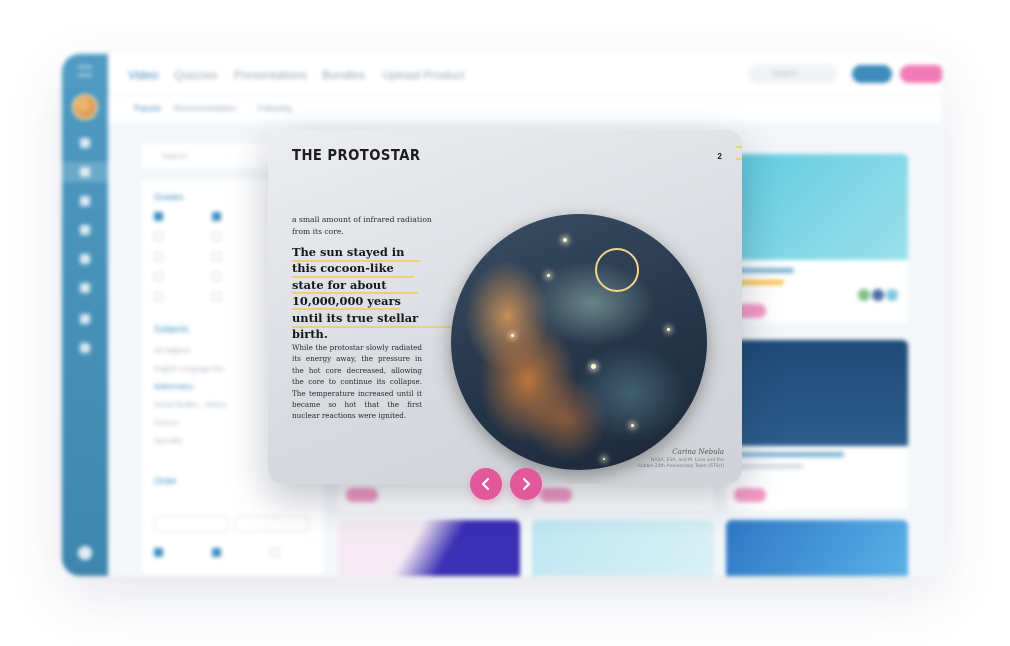 This screenshot has height=646, width=1010. Describe the element at coordinates (85, 71) in the screenshot. I see `menu-icon` at that location.